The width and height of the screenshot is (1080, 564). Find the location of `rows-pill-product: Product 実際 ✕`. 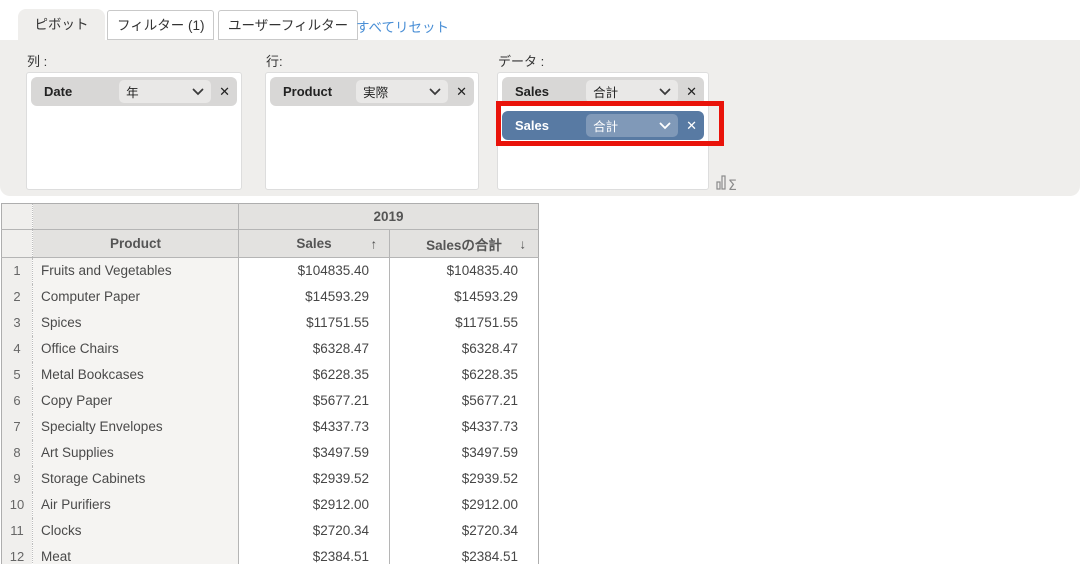

rows-pill-product: Product 実際 ✕ is located at coordinates (372, 91).